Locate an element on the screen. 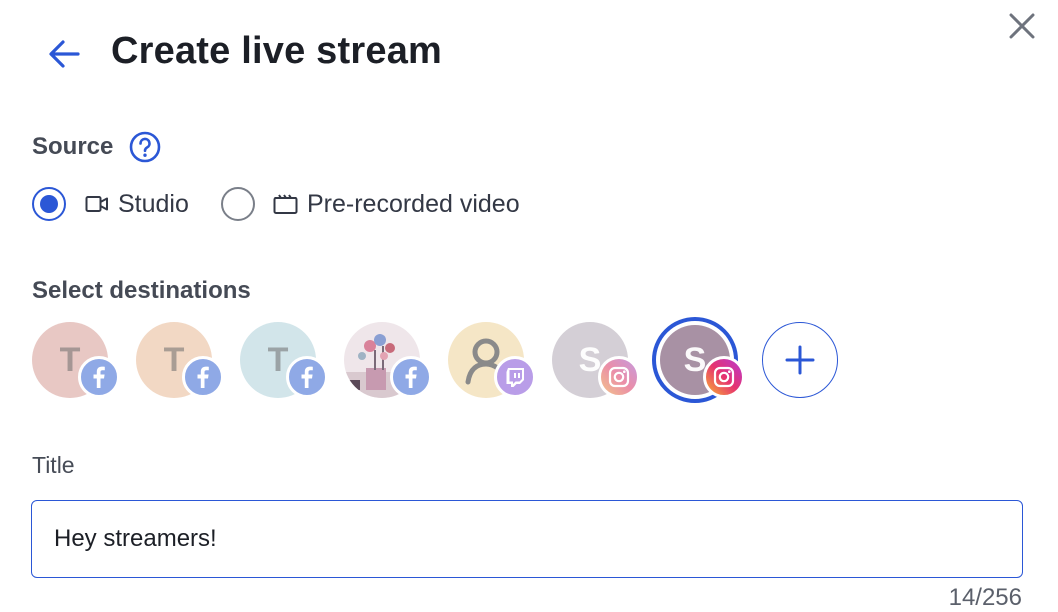 This screenshot has height=612, width=1058. destination-avatar-facebook-2: T is located at coordinates (180, 360).